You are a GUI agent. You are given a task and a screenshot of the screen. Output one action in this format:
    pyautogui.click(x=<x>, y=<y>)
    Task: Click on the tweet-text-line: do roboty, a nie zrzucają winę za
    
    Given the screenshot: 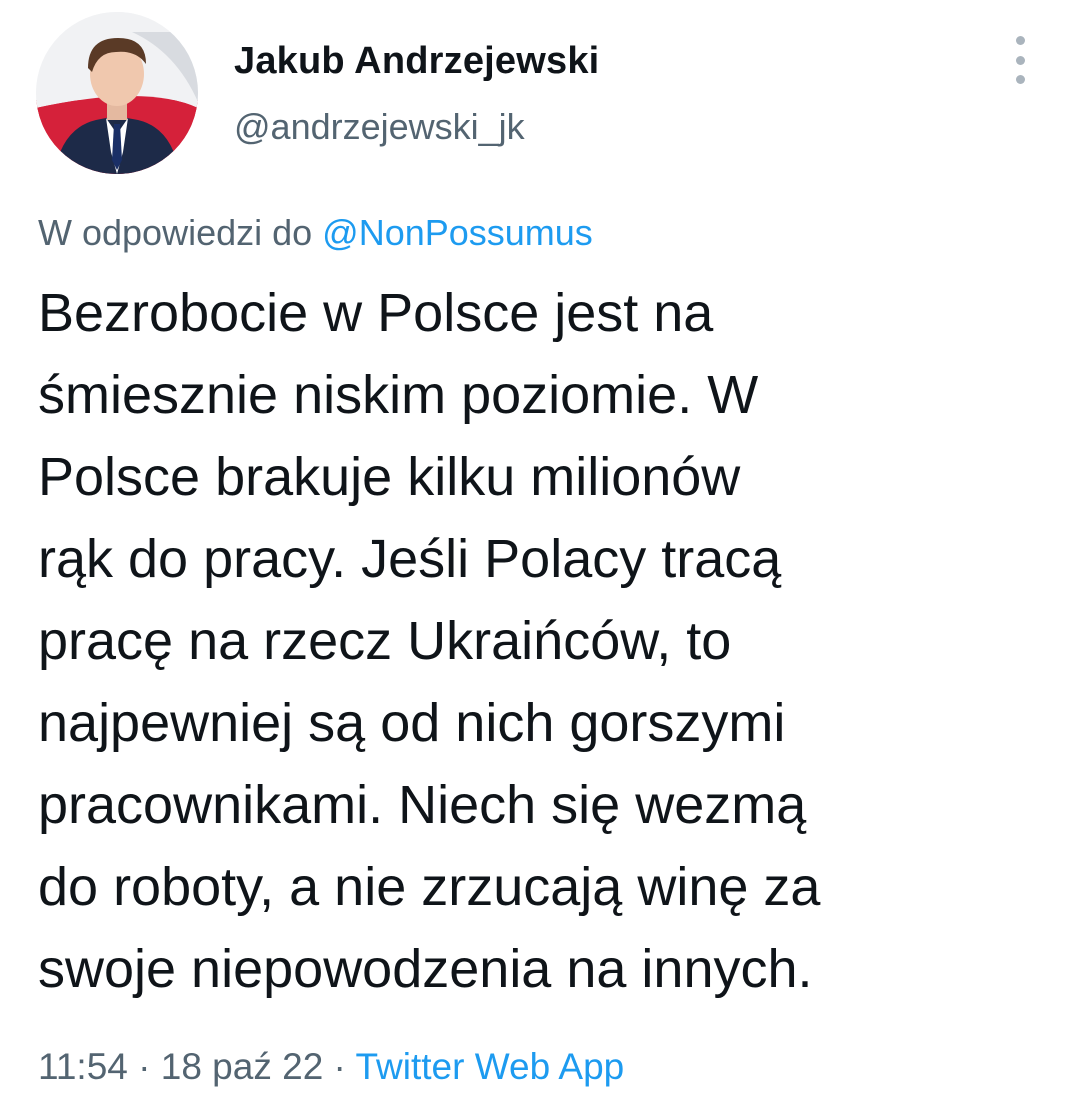 What is the action you would take?
    pyautogui.click(x=429, y=887)
    